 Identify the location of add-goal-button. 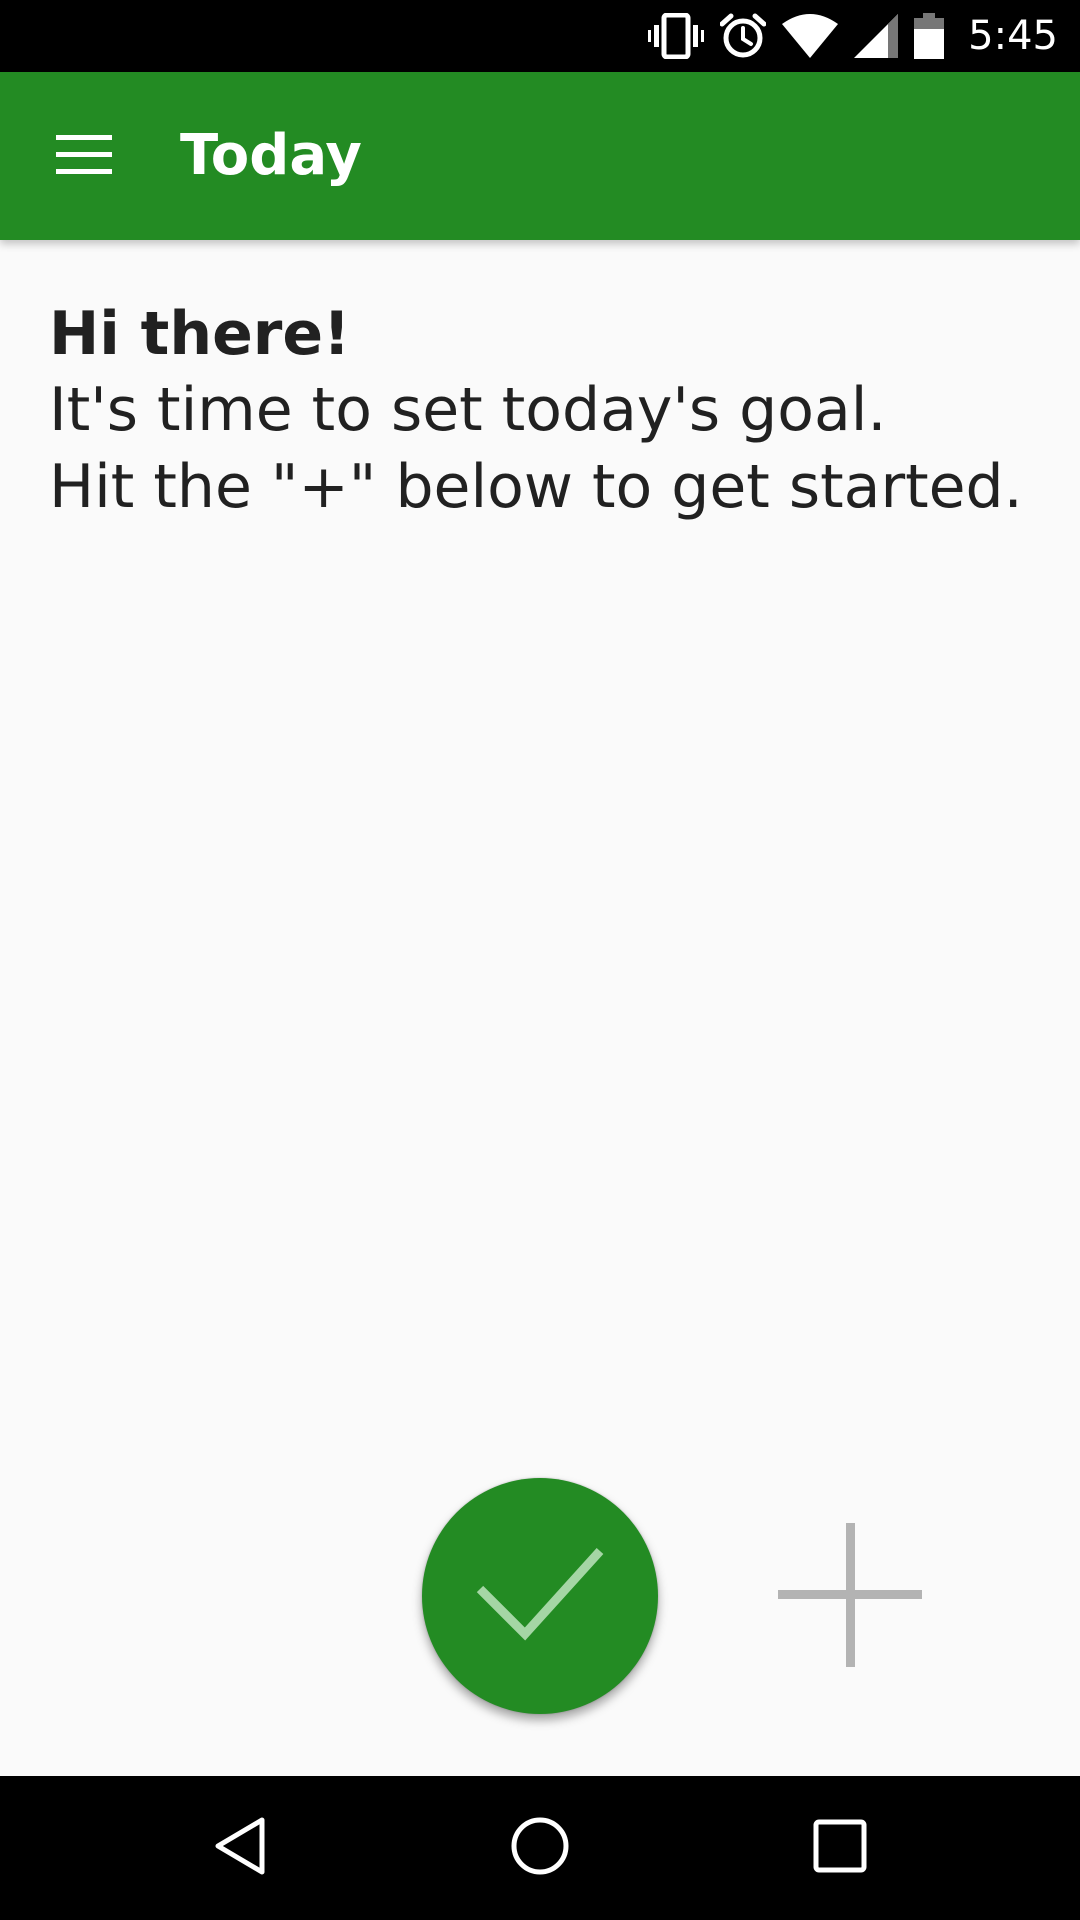
(850, 1597).